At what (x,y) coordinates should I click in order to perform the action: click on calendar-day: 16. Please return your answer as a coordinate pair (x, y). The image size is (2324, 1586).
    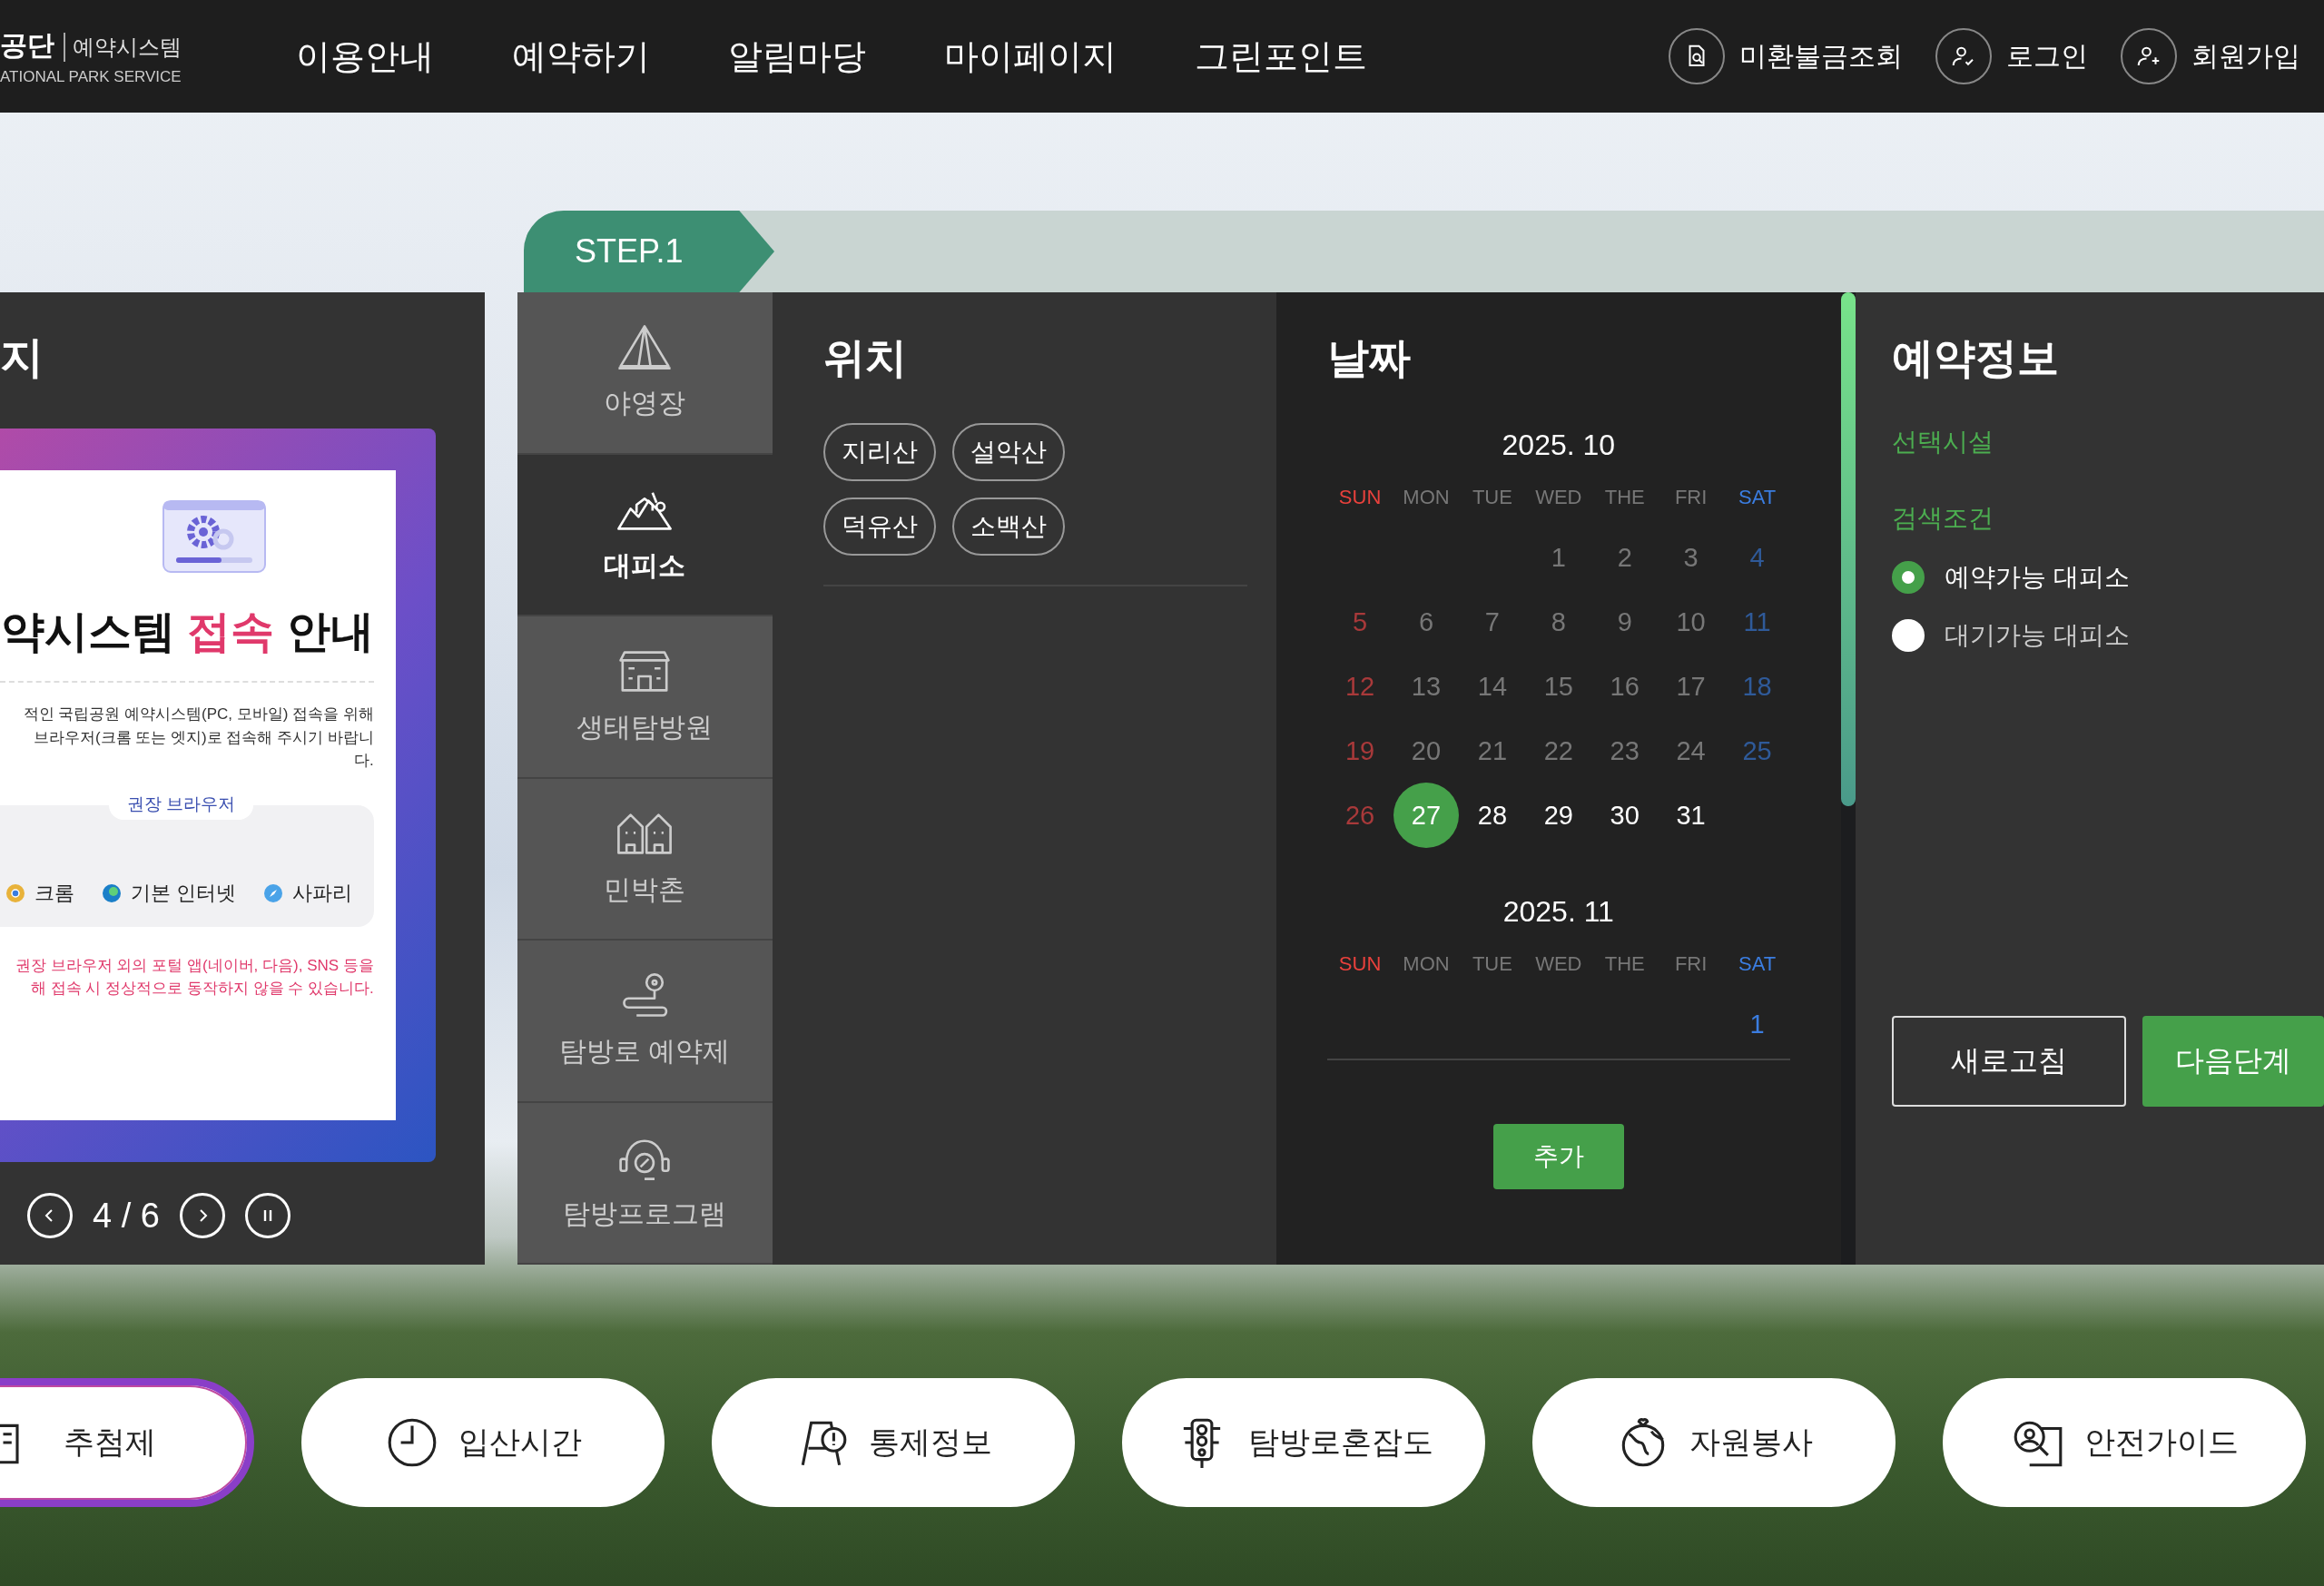
    Looking at the image, I should click on (1624, 687).